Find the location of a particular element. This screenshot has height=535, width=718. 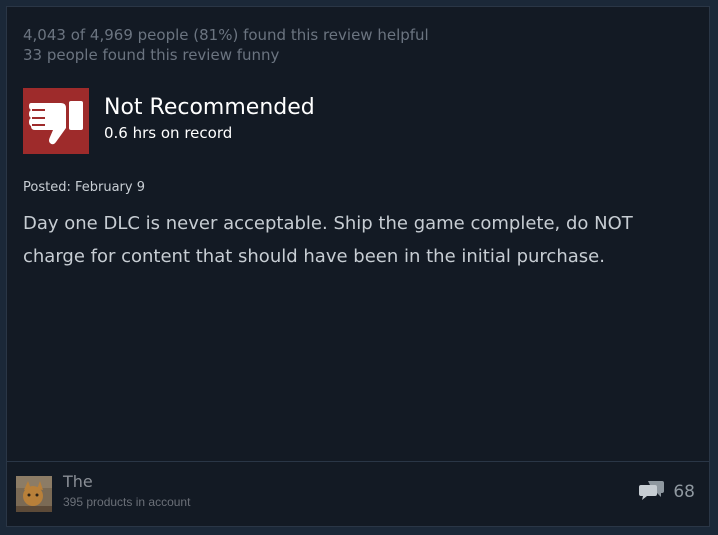

author-products: 395 products in account is located at coordinates (127, 502).